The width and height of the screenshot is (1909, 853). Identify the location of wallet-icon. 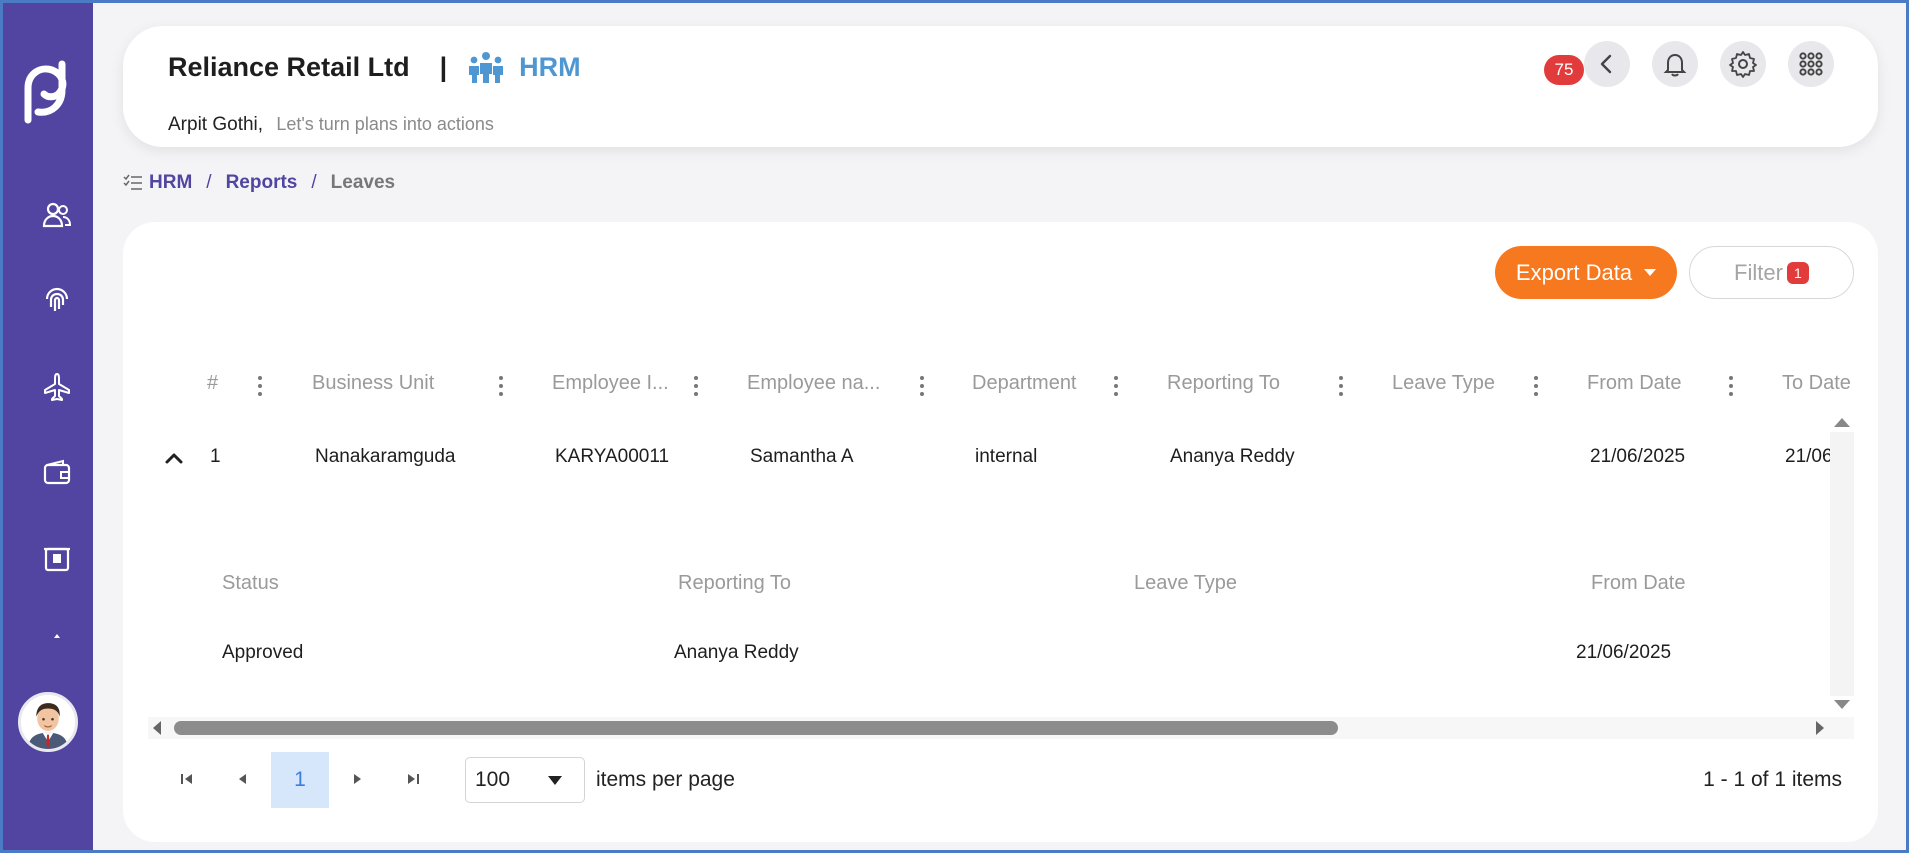
(57, 473).